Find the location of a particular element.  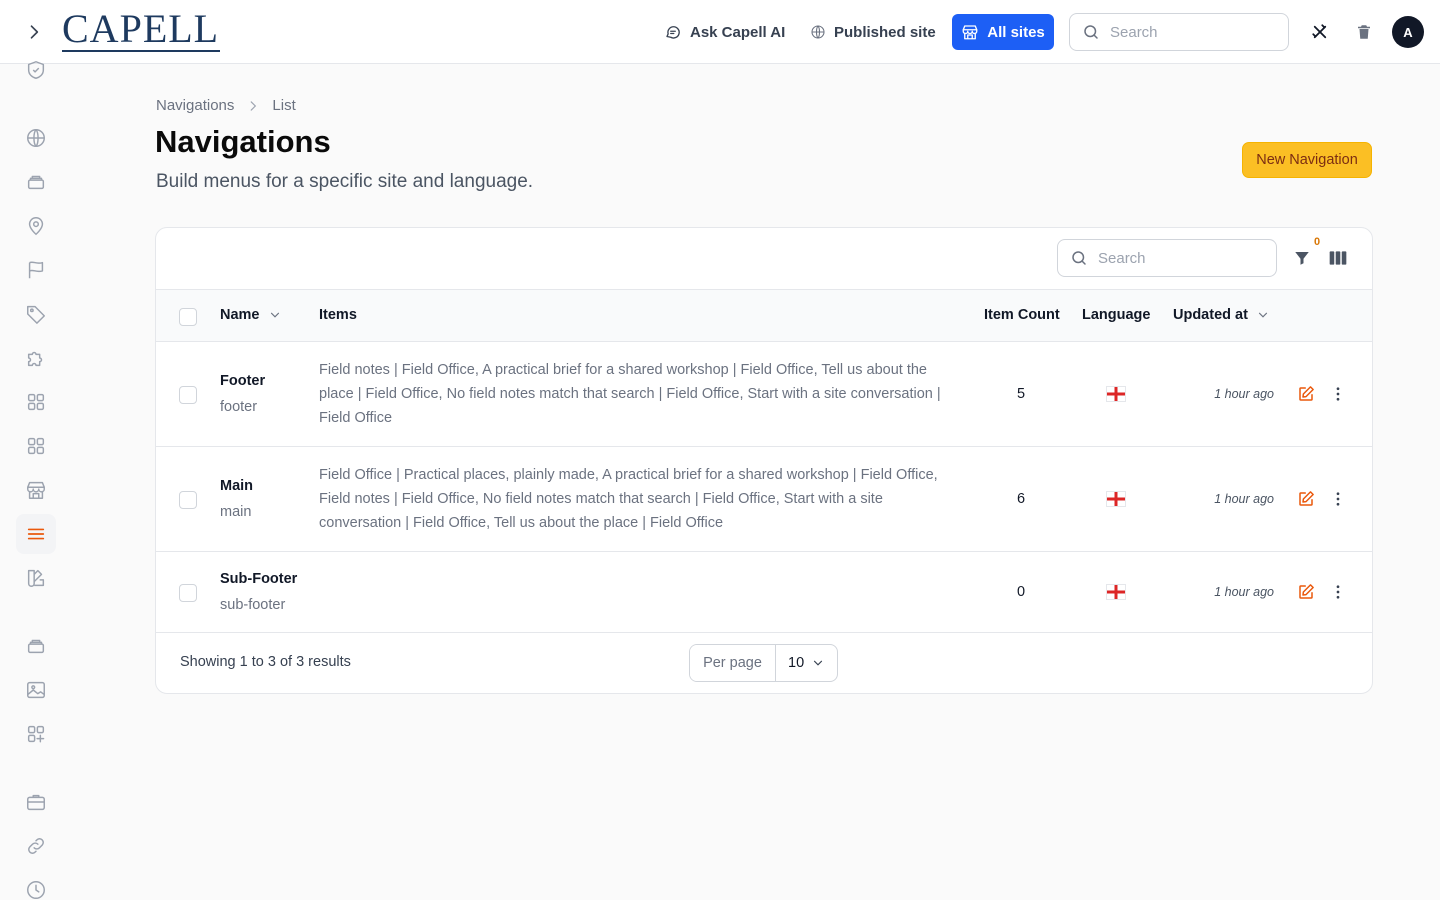

trash-button is located at coordinates (1364, 32).